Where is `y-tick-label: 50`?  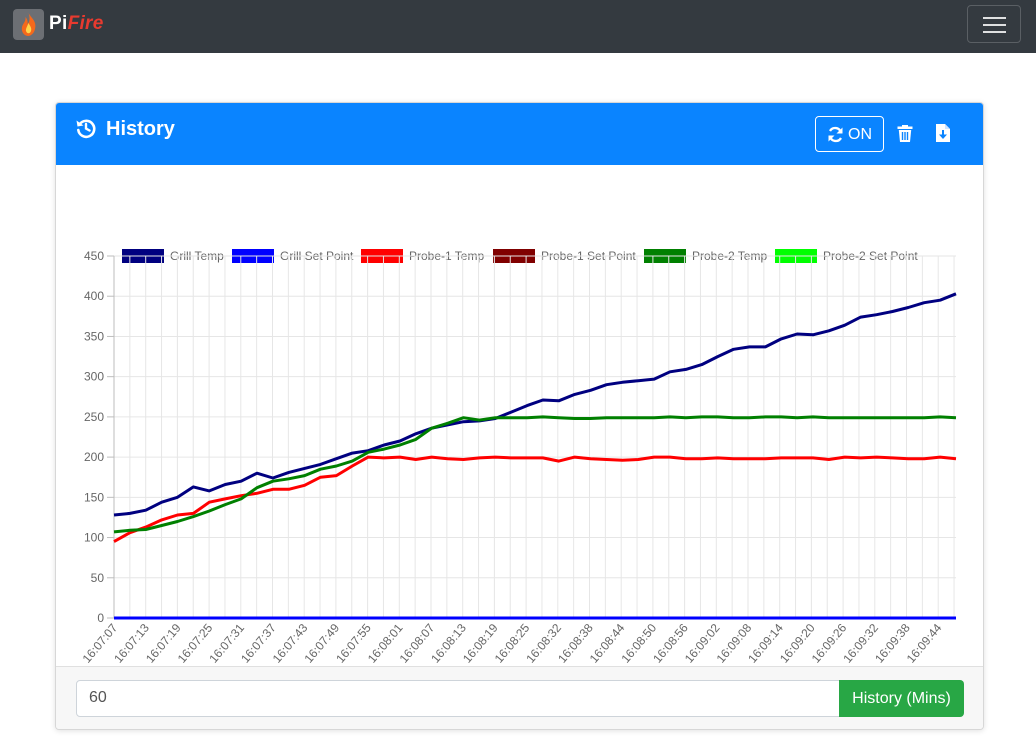
y-tick-label: 50 is located at coordinates (98, 578).